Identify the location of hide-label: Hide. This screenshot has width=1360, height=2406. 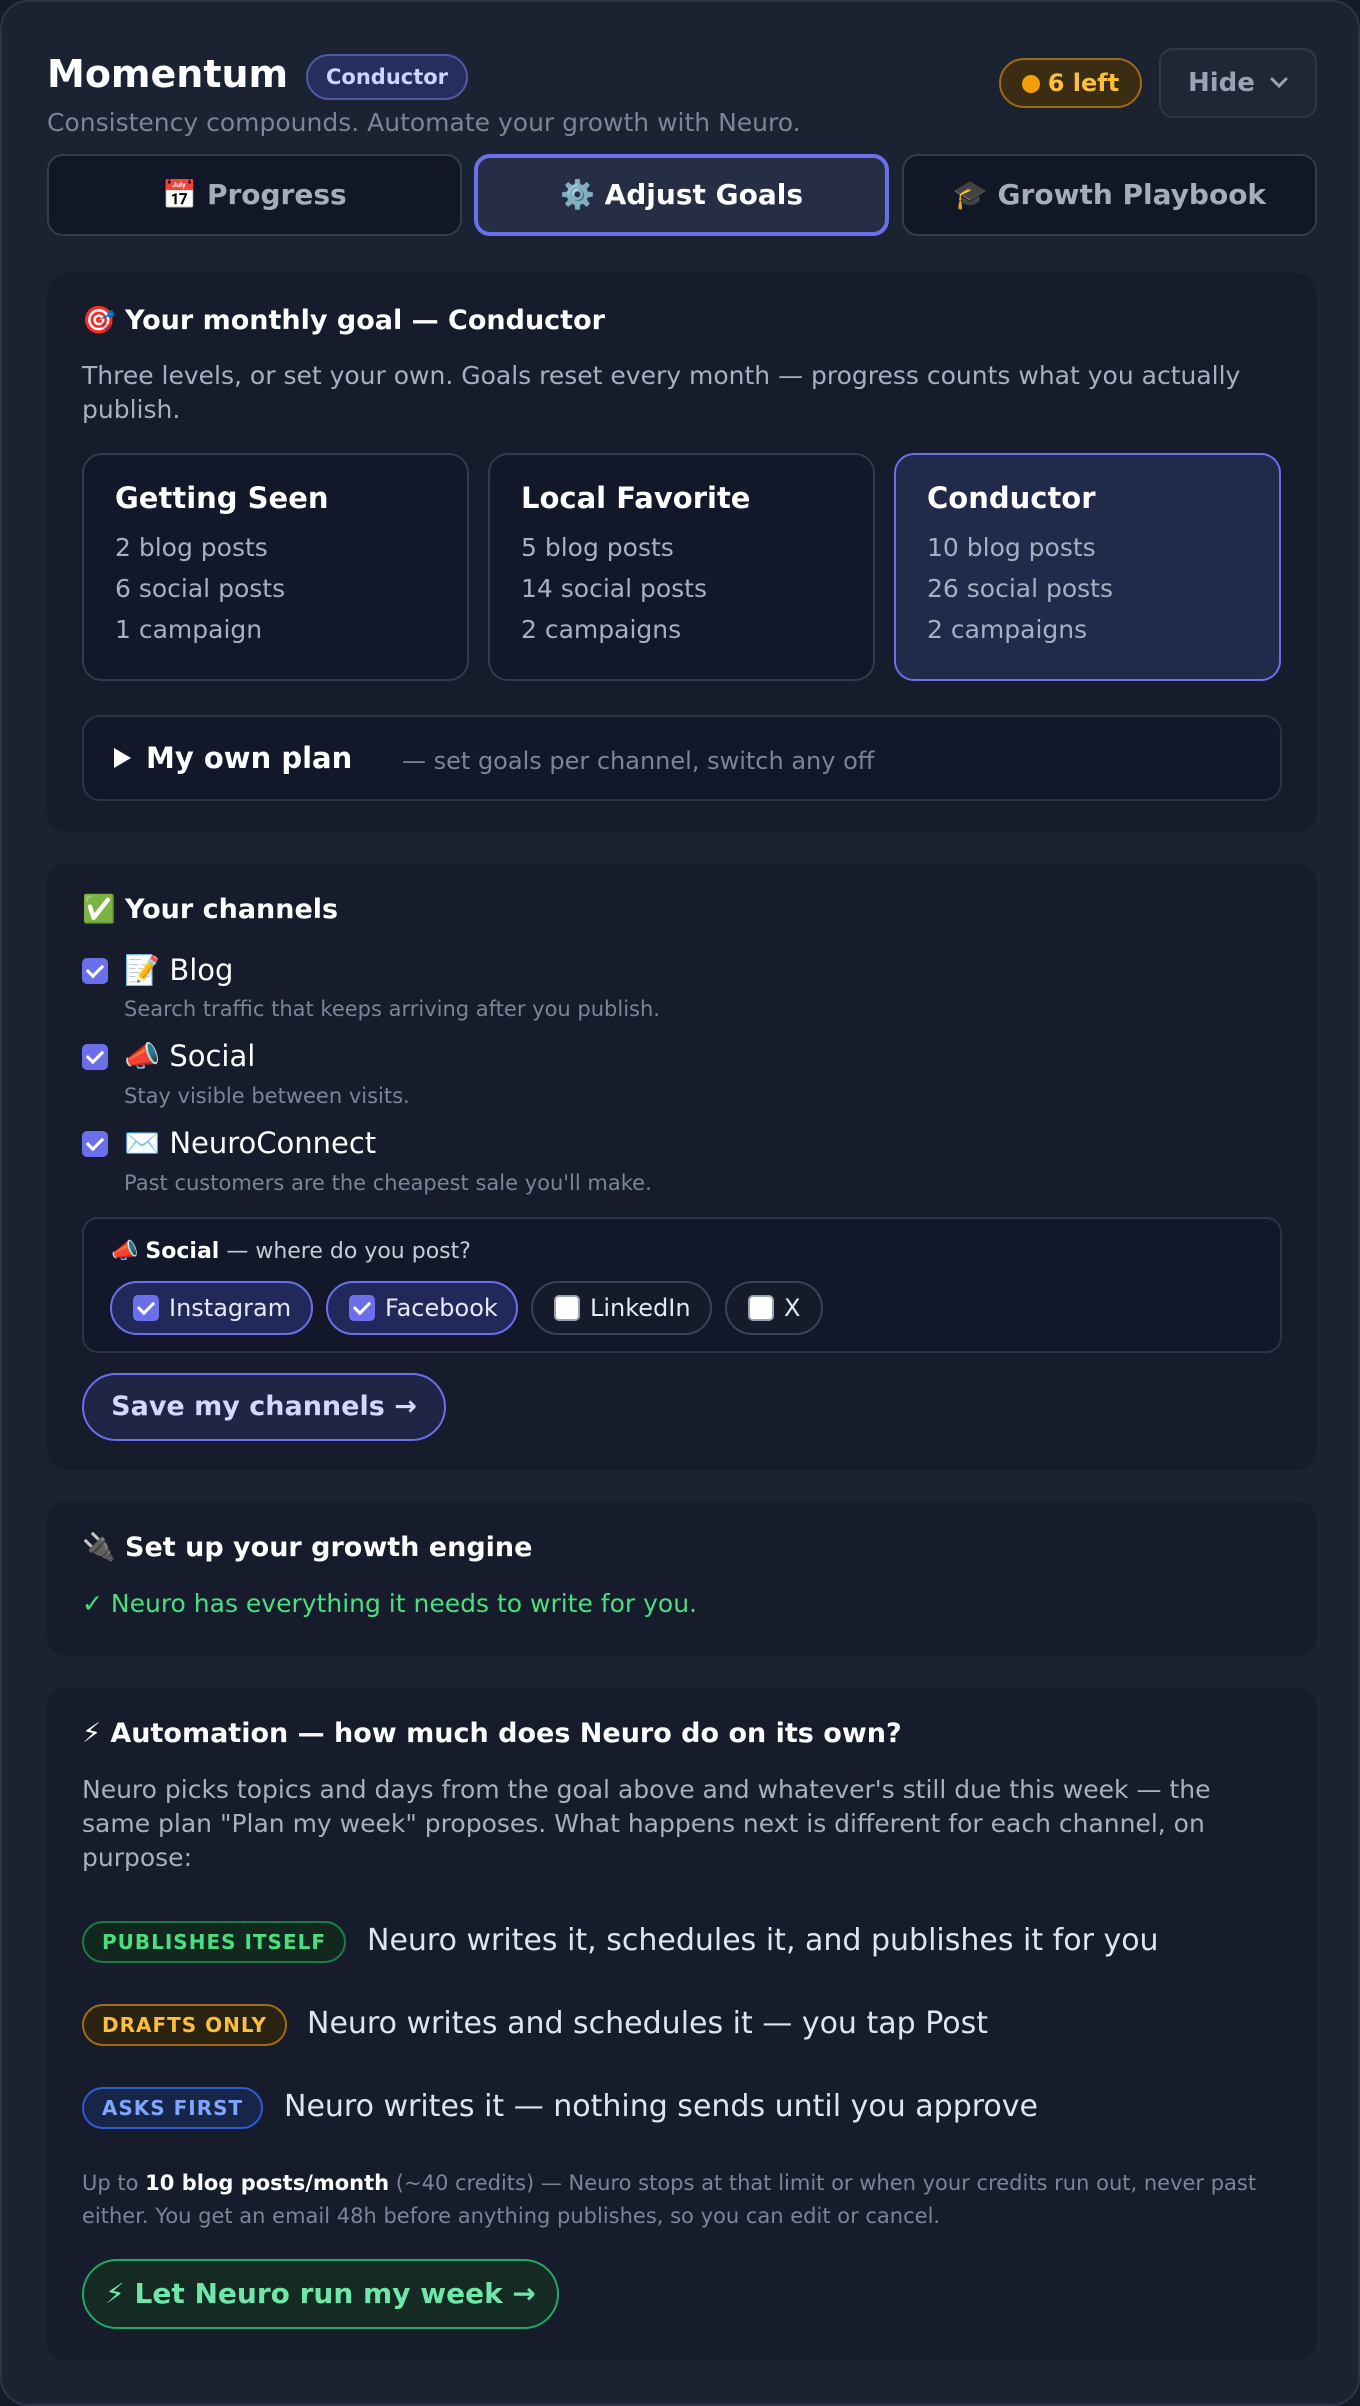
(1221, 83).